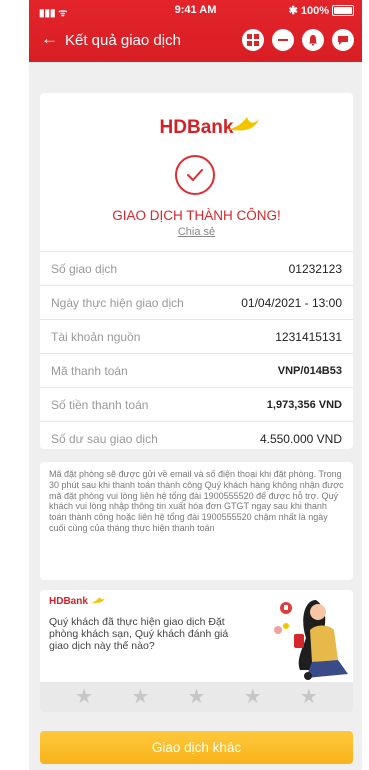 The width and height of the screenshot is (369, 770). Describe the element at coordinates (100, 404) in the screenshot. I see `row-label: Số tiền thanh toán` at that location.